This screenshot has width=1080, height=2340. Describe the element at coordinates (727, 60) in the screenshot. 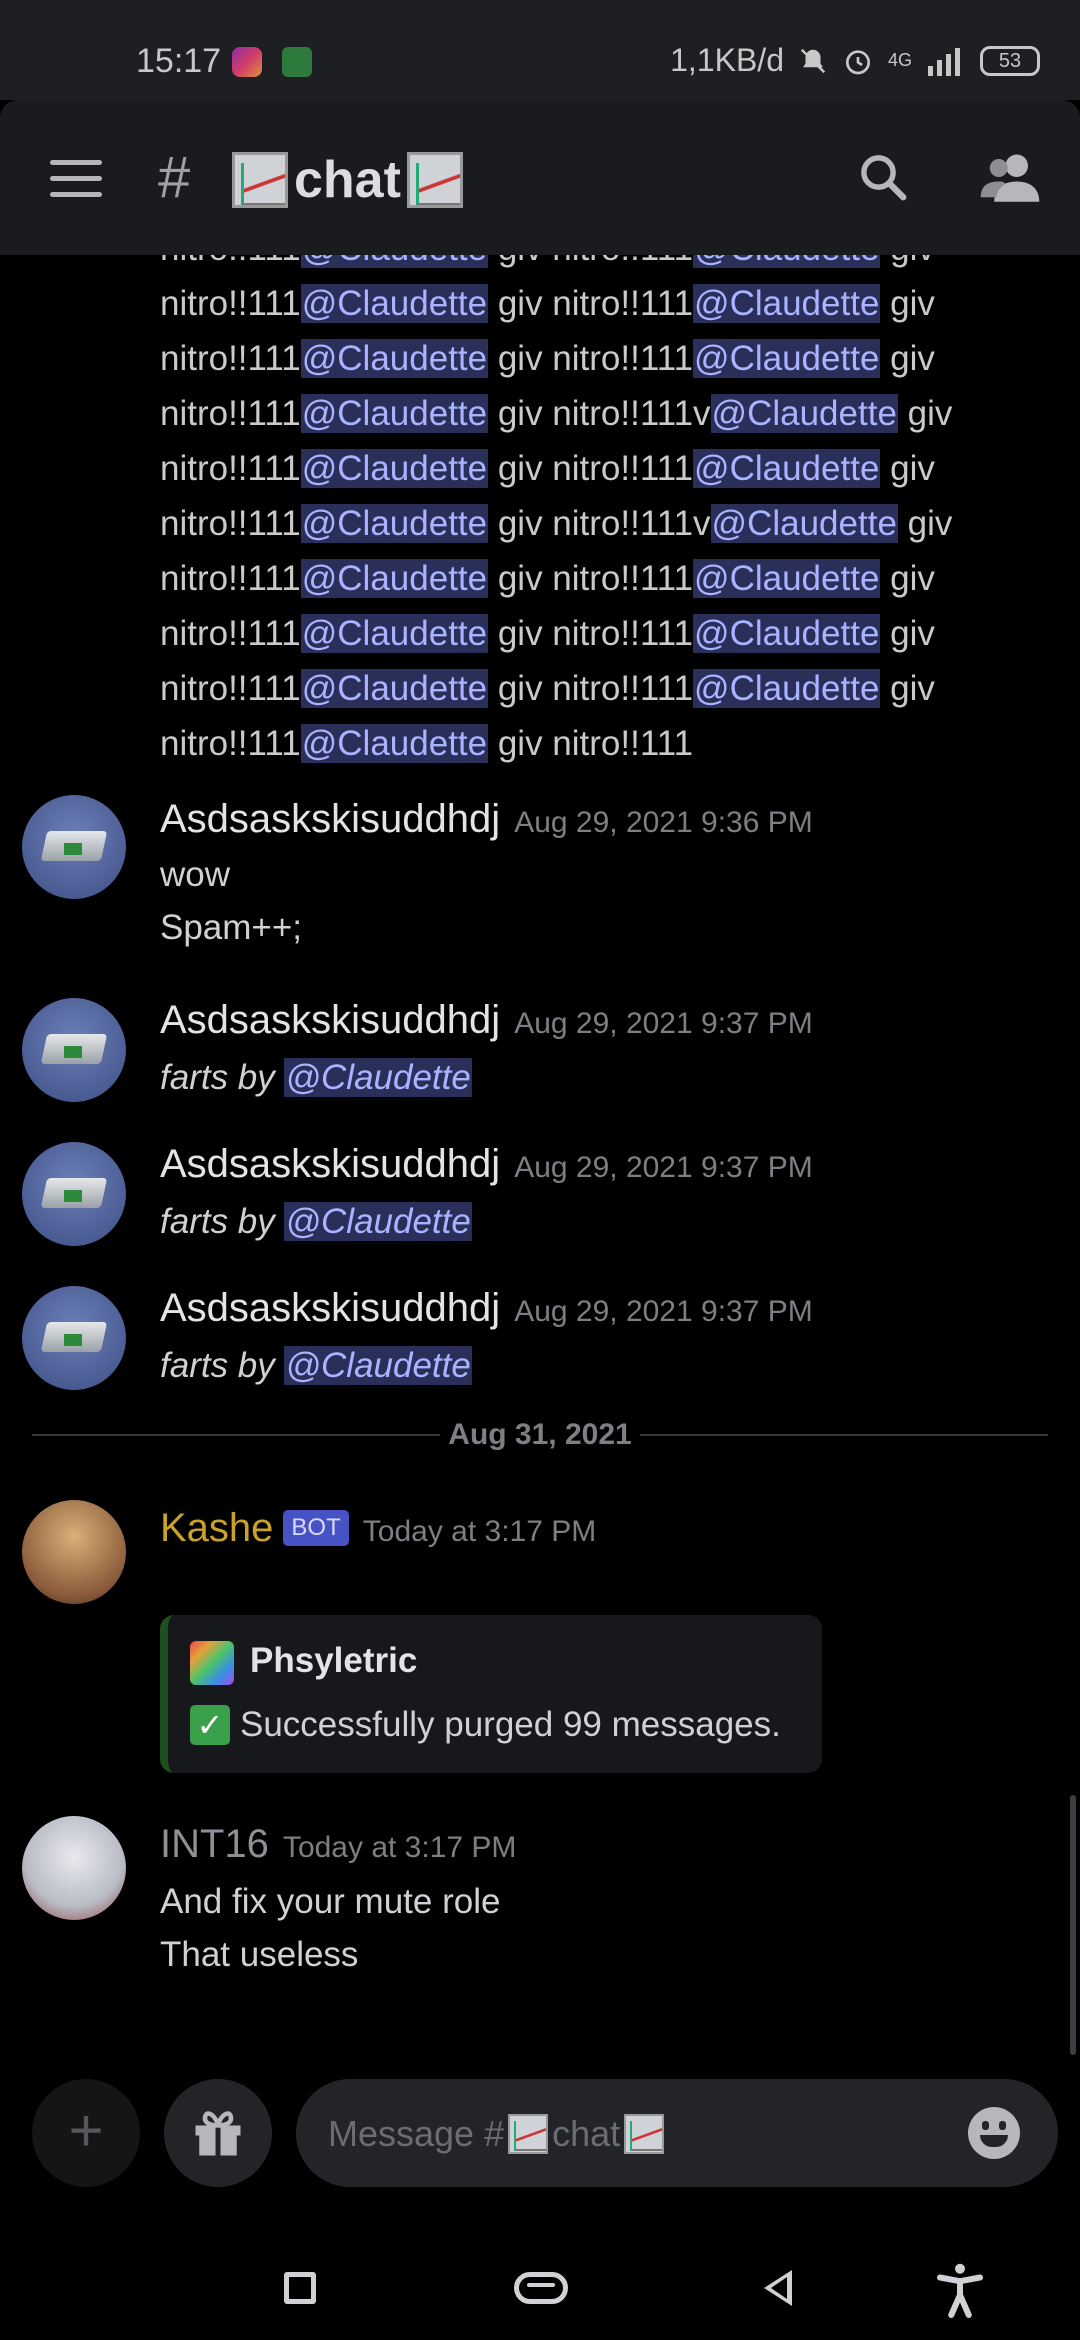

I see `network-speed: 1,1KB/d` at that location.